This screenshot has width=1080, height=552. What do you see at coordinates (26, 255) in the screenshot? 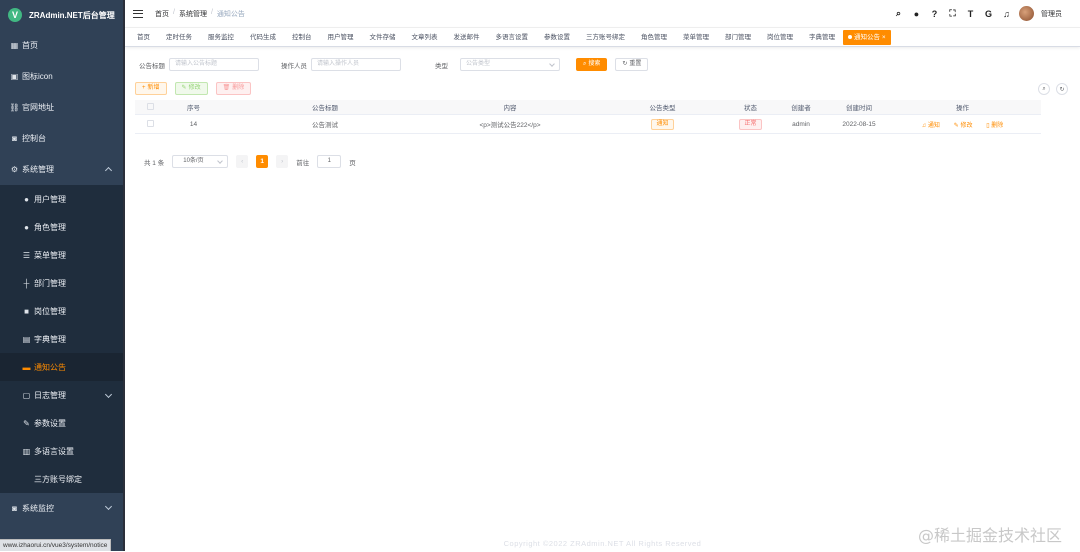
I see `tree-table-icon: ☰` at bounding box center [26, 255].